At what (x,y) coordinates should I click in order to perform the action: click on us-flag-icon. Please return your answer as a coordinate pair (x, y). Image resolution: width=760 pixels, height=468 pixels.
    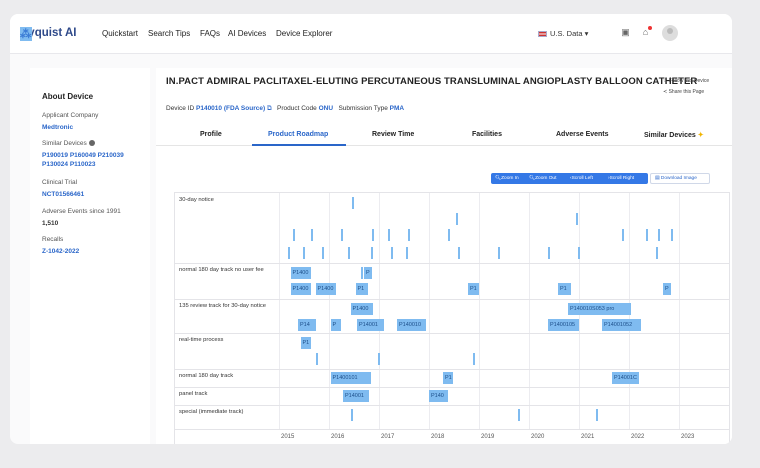
    Looking at the image, I should click on (542, 34).